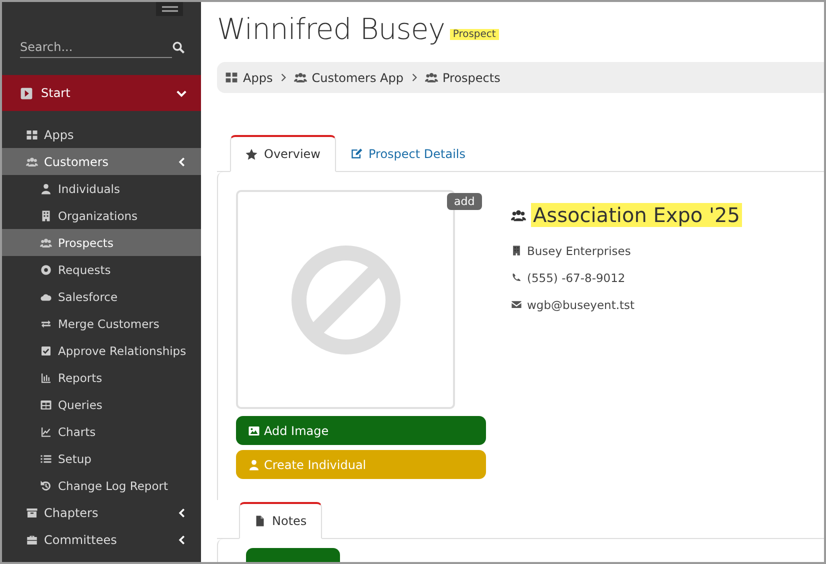  Describe the element at coordinates (101, 512) in the screenshot. I see `sidebar-item: Chapters` at that location.